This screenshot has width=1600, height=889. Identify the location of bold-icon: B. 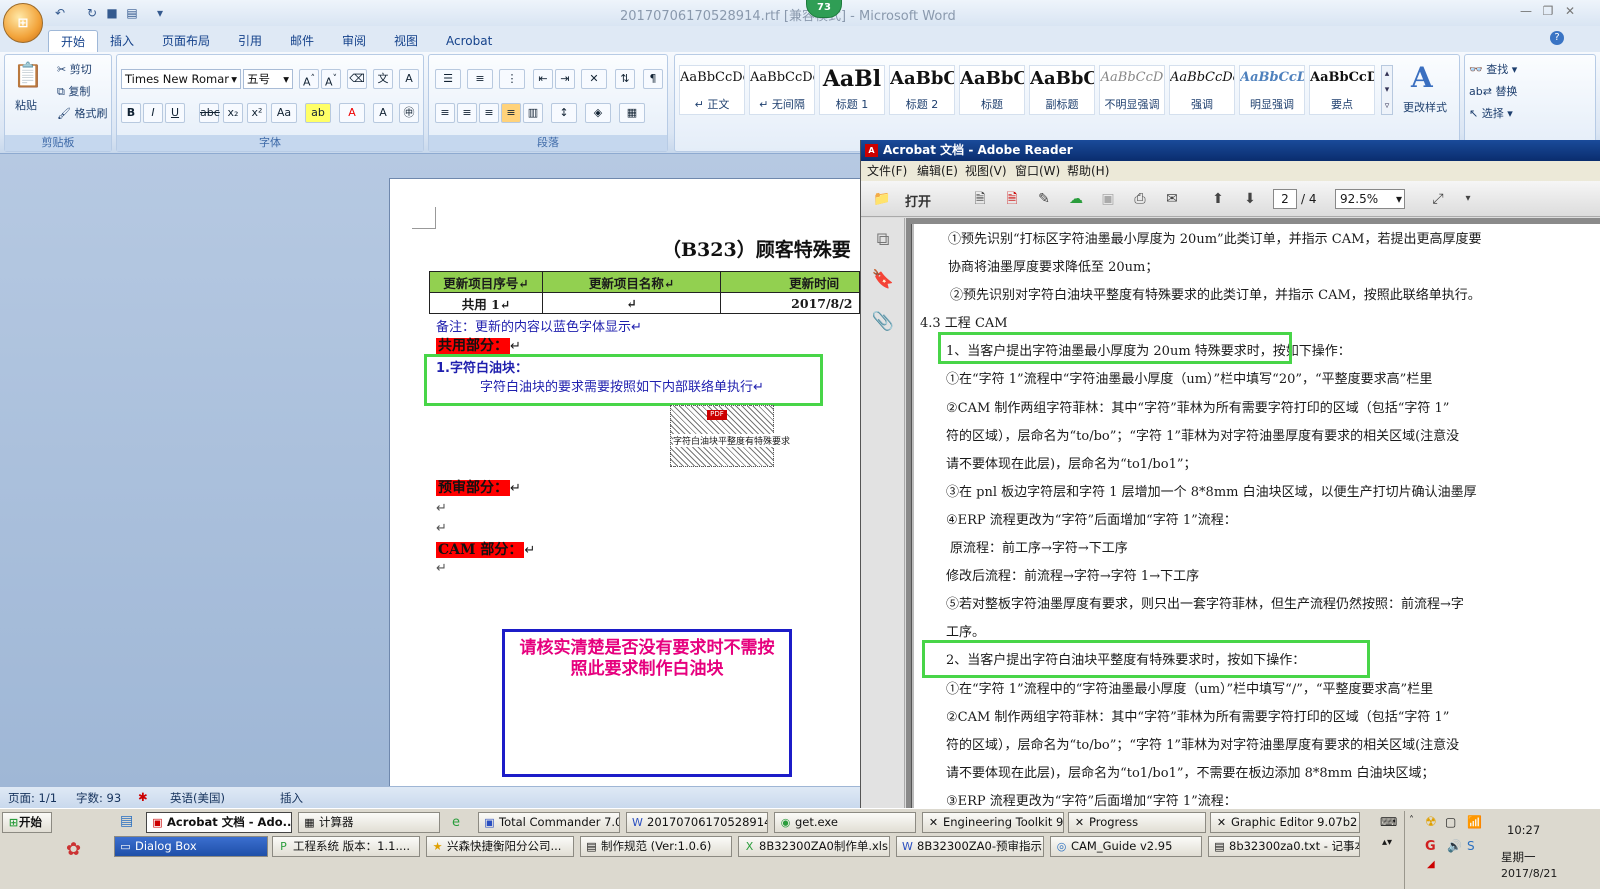
(131, 113).